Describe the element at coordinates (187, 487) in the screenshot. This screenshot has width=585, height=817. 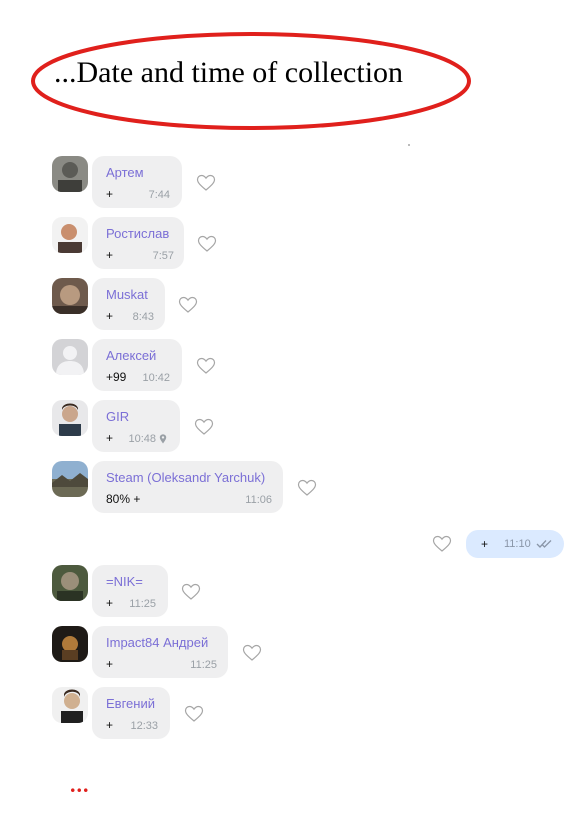
I see `message-bubble: Steam (Oleksandr Yarchuk) 80% + 11:06` at that location.